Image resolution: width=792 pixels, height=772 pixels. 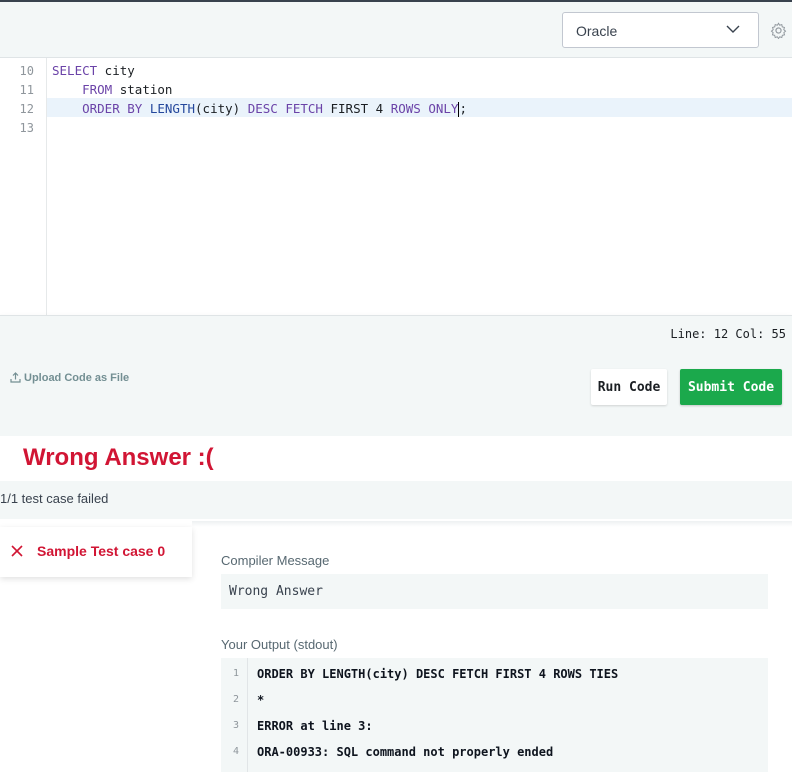 I want to click on code-text: (city), so click(x=221, y=108).